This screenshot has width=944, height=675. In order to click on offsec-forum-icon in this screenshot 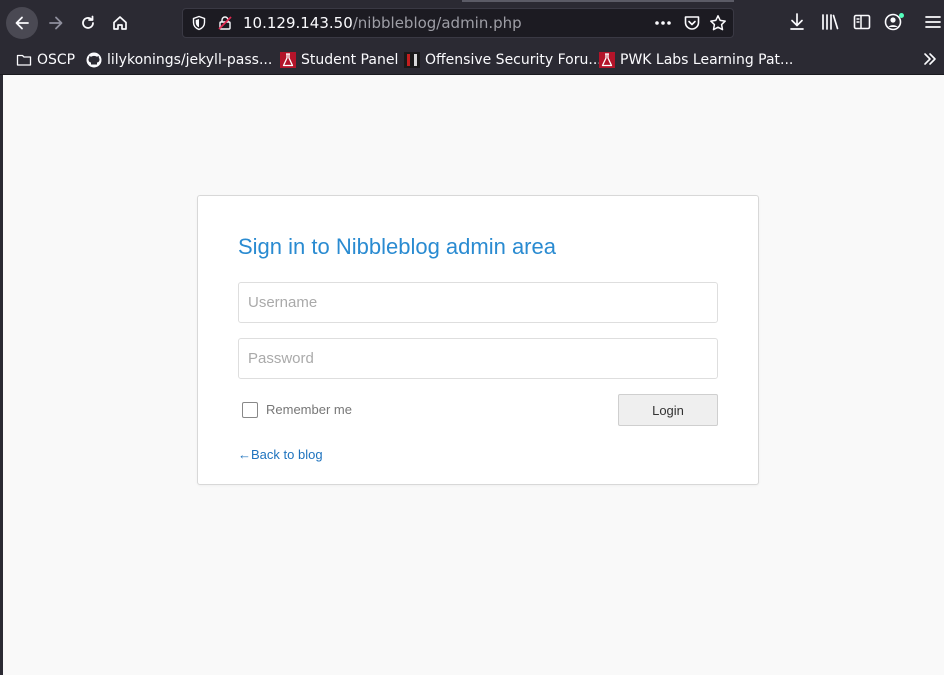, I will do `click(412, 60)`.